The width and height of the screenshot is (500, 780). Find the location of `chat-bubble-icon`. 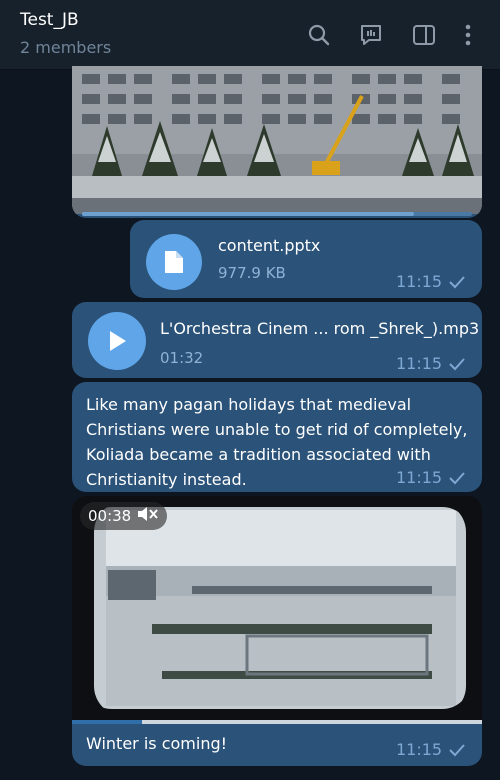

chat-bubble-icon is located at coordinates (371, 35).